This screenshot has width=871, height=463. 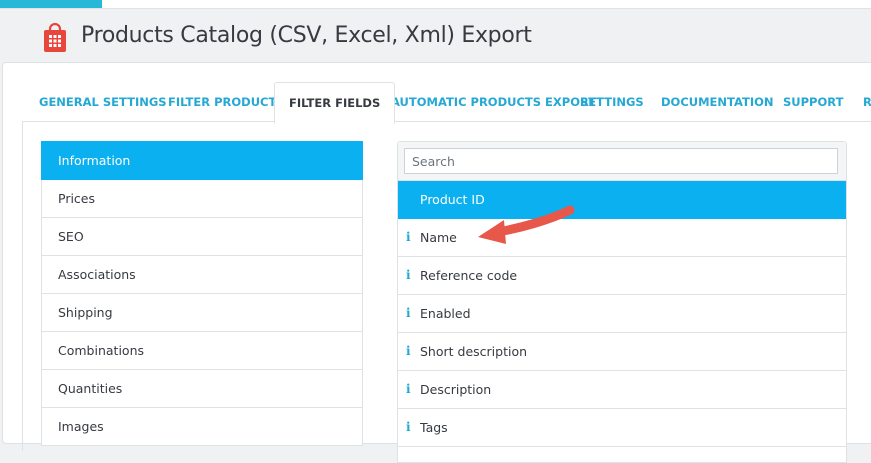 What do you see at coordinates (434, 427) in the screenshot?
I see `field-label: Tags` at bounding box center [434, 427].